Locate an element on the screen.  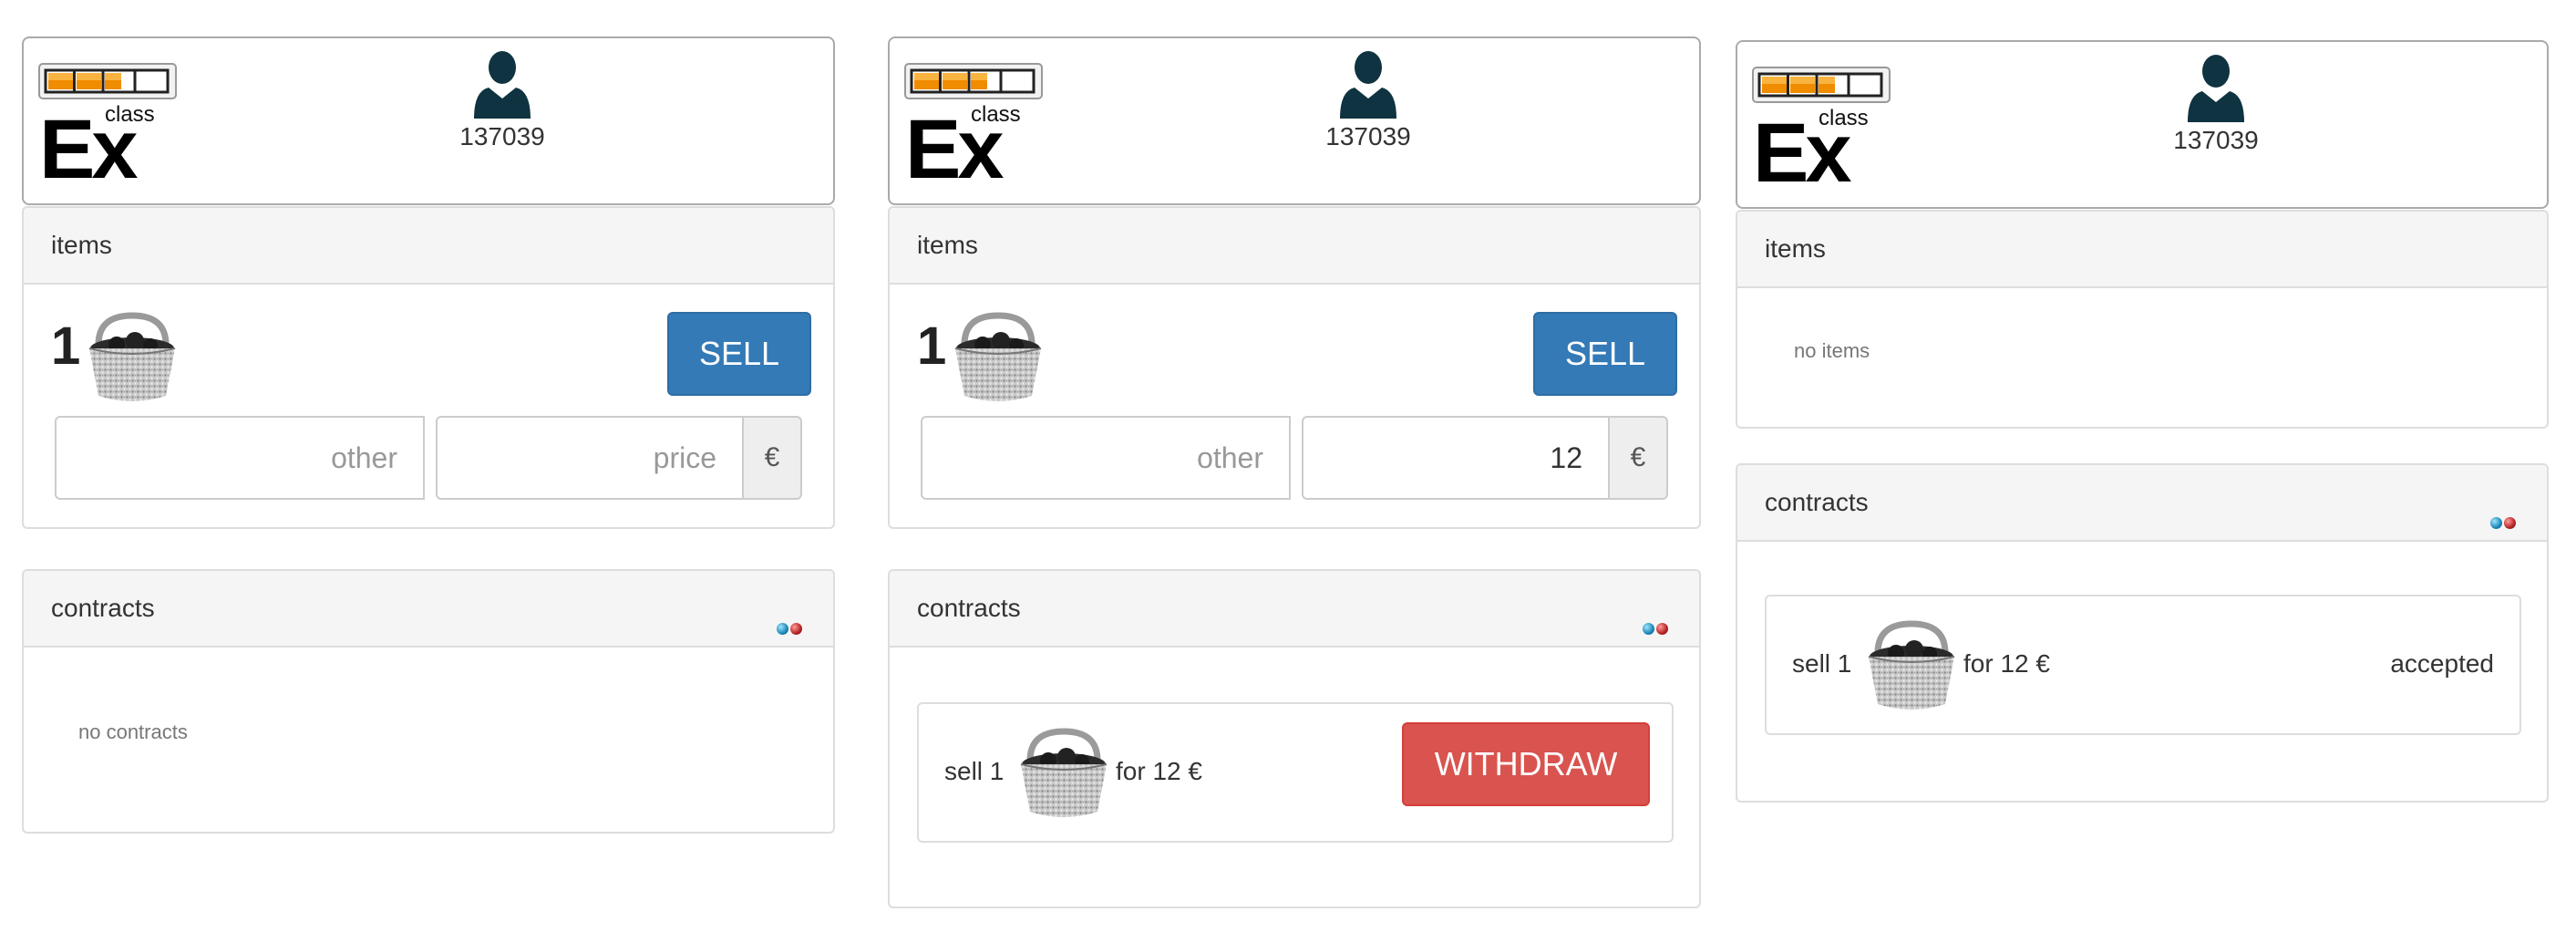
contract-item: sell 1 for 12 € WITHDRAW is located at coordinates (1295, 772).